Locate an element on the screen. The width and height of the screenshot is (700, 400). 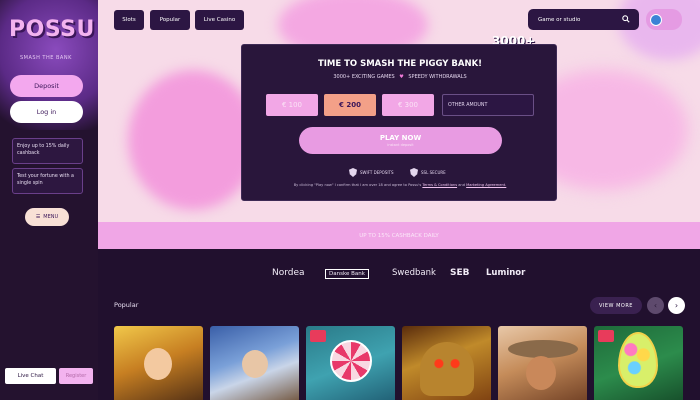
section-title: Popular is located at coordinates (126, 305).